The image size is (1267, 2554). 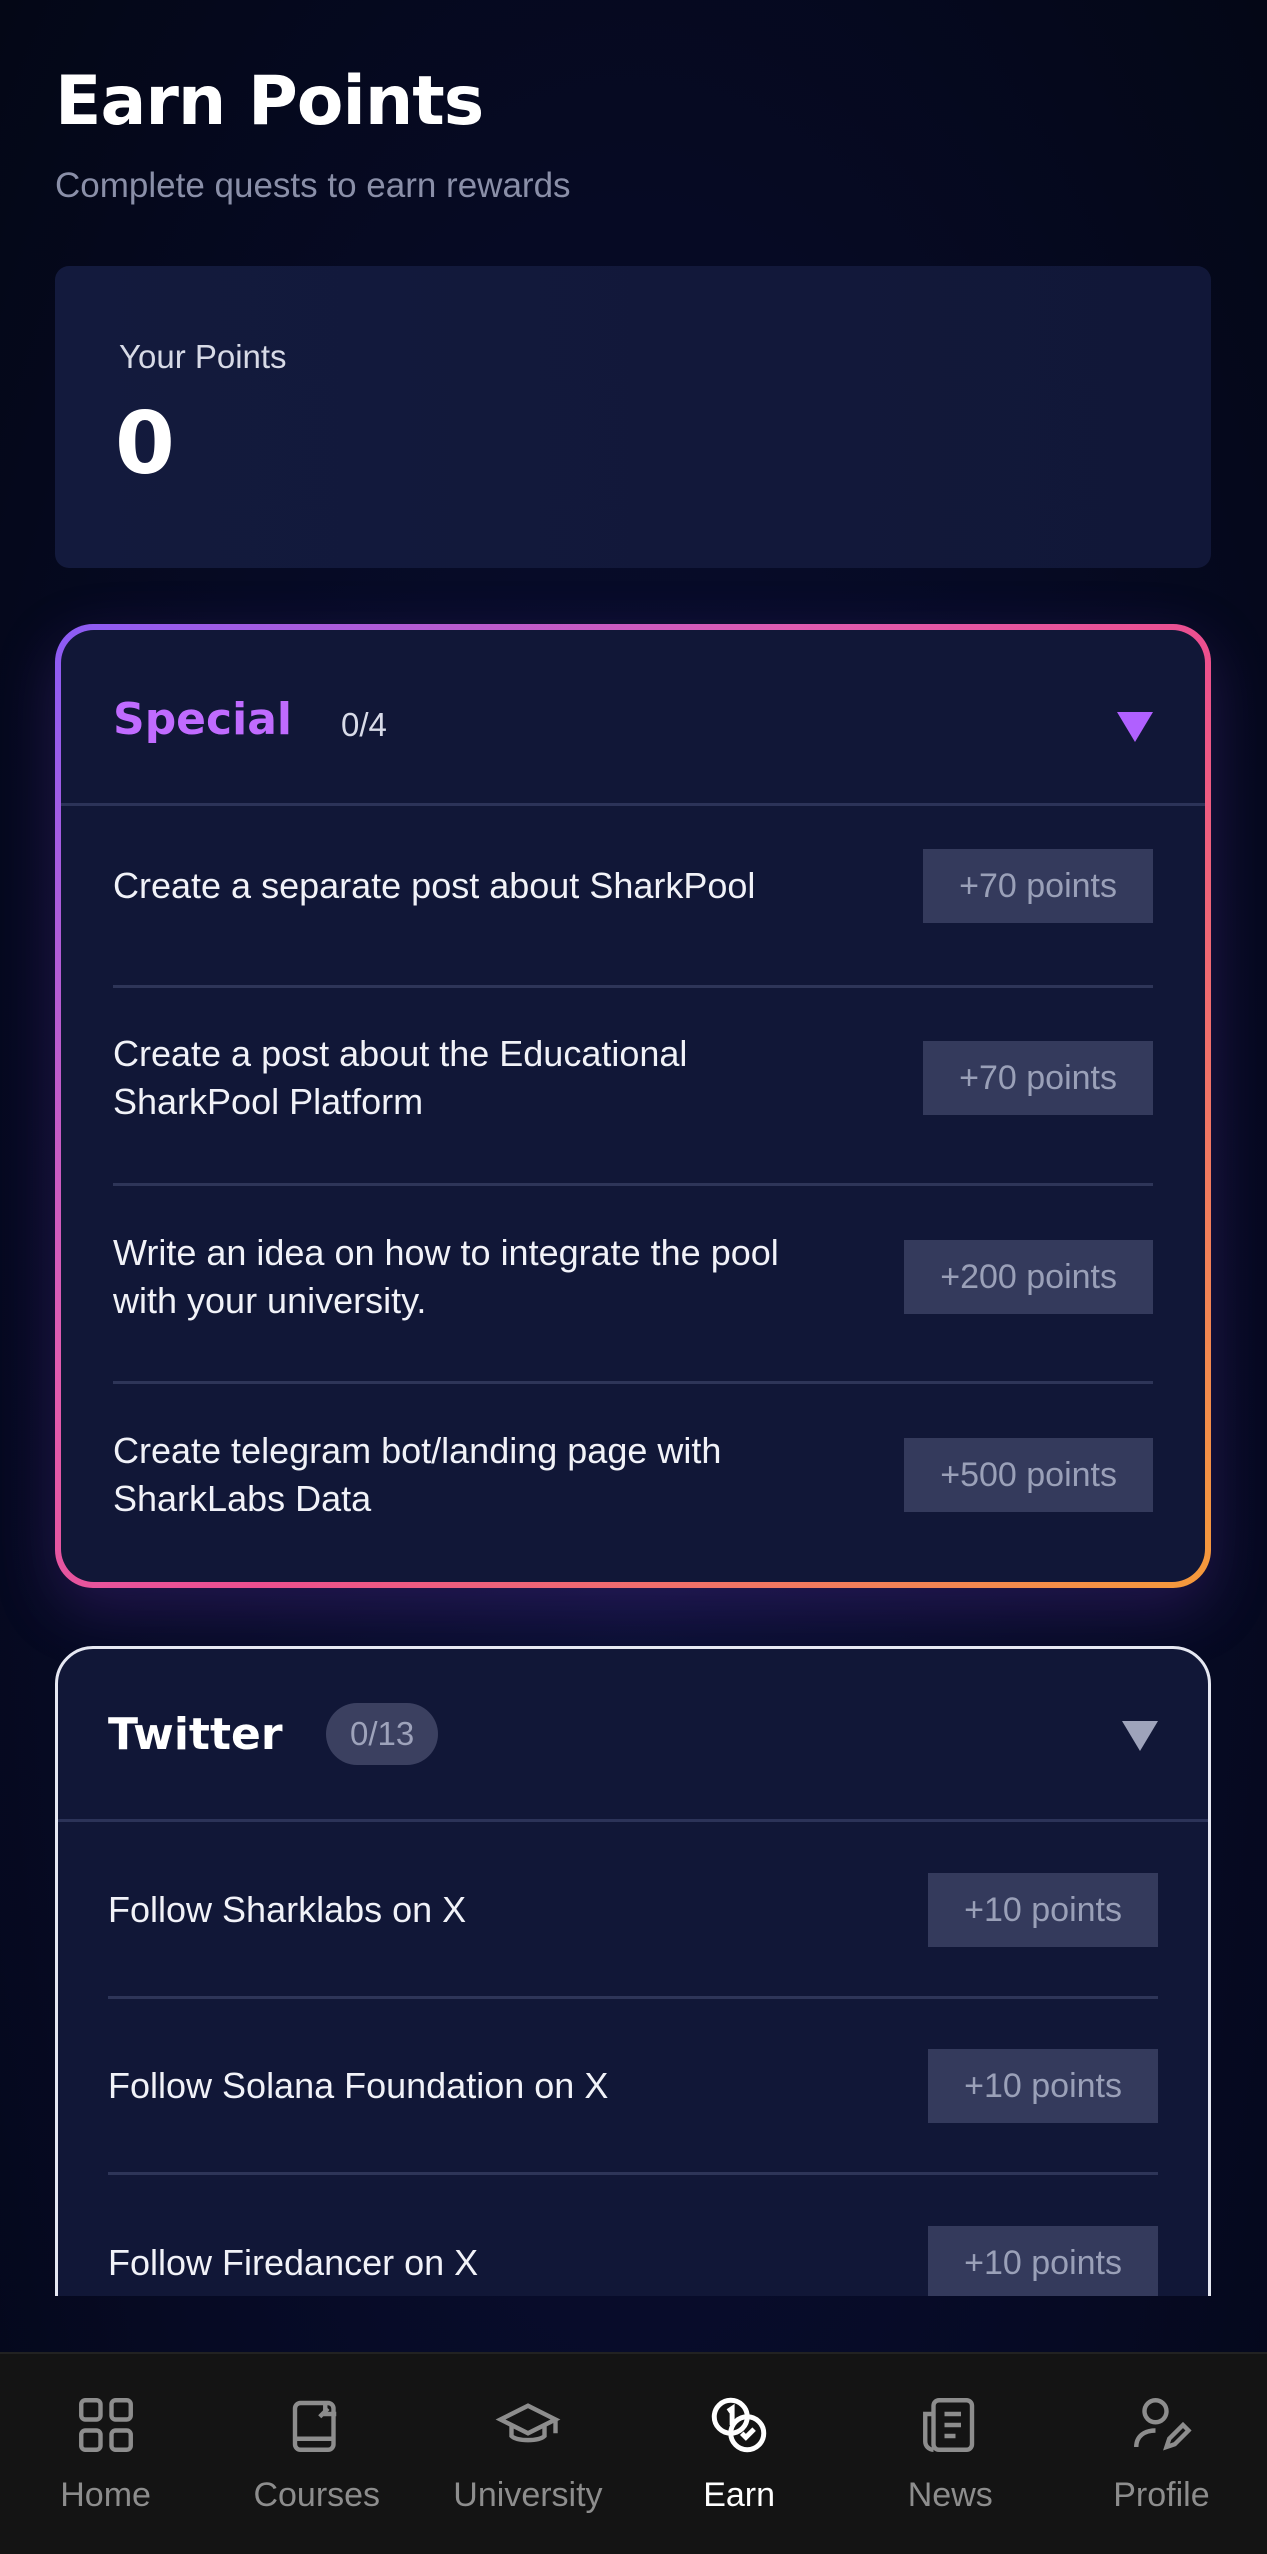 I want to click on points-card: Your Points 0, so click(x=633, y=417).